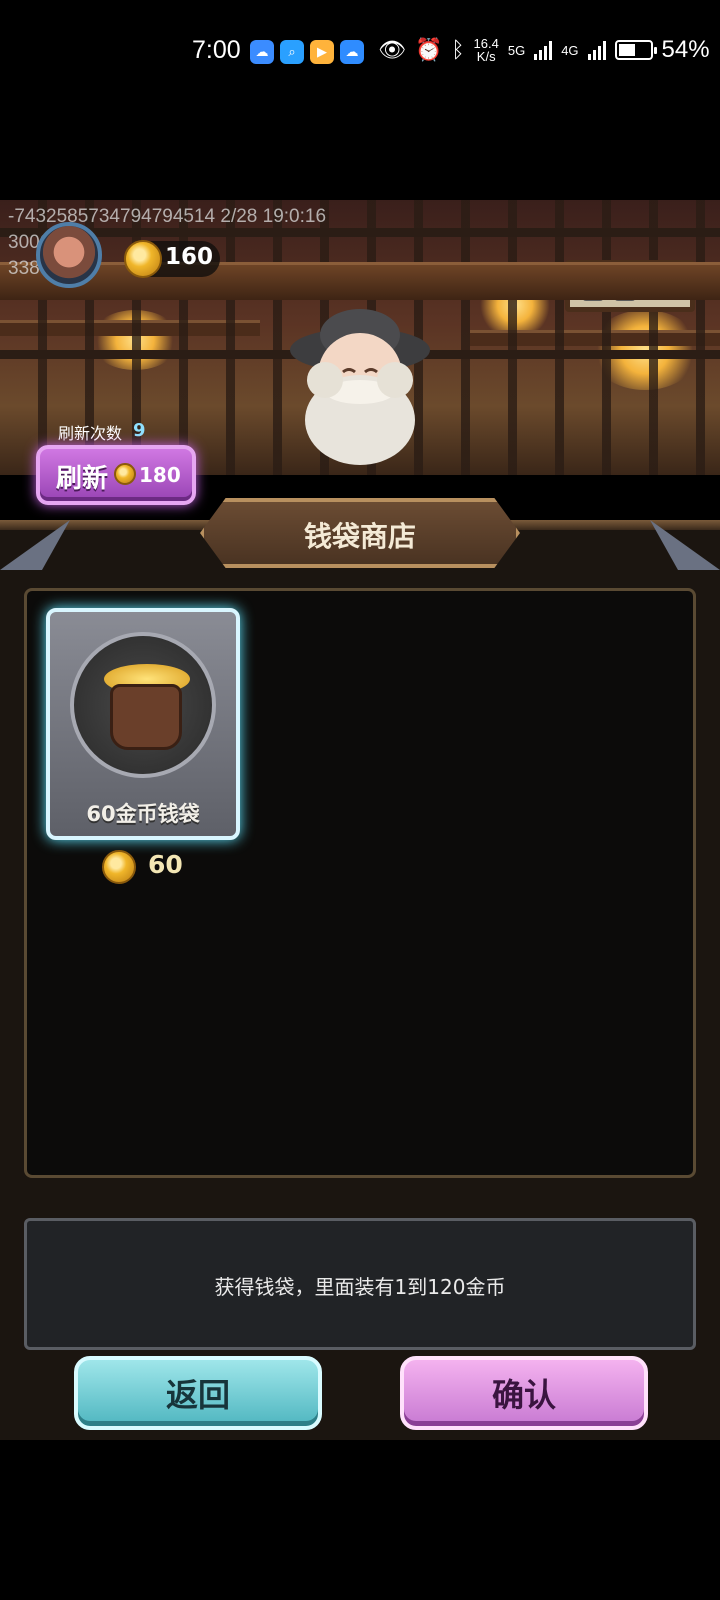 The width and height of the screenshot is (720, 1600). I want to click on notification-icons: ☁ ⌕ ▶ ☁, so click(307, 52).